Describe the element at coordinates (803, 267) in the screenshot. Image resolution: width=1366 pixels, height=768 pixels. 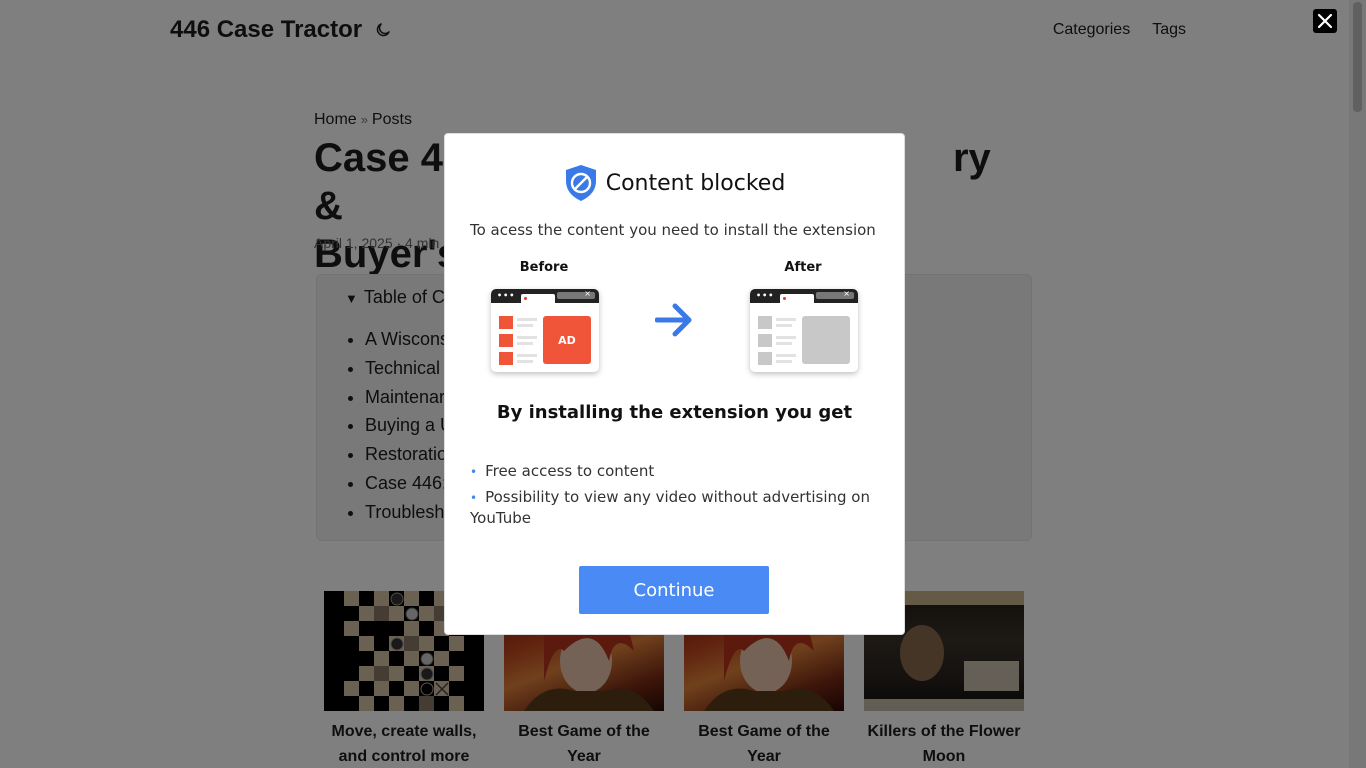
I see `after-label: After` at that location.